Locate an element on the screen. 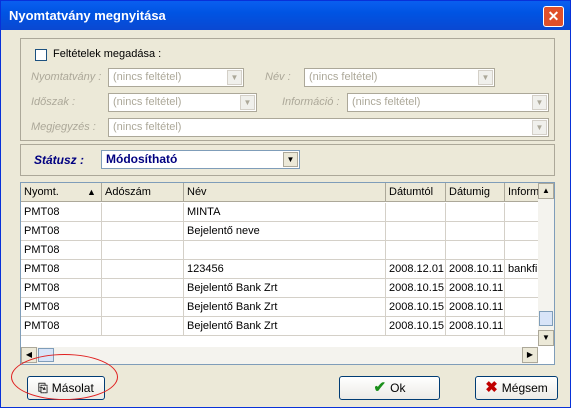 This screenshot has width=571, height=408. close-icon: ✕ is located at coordinates (553, 16).